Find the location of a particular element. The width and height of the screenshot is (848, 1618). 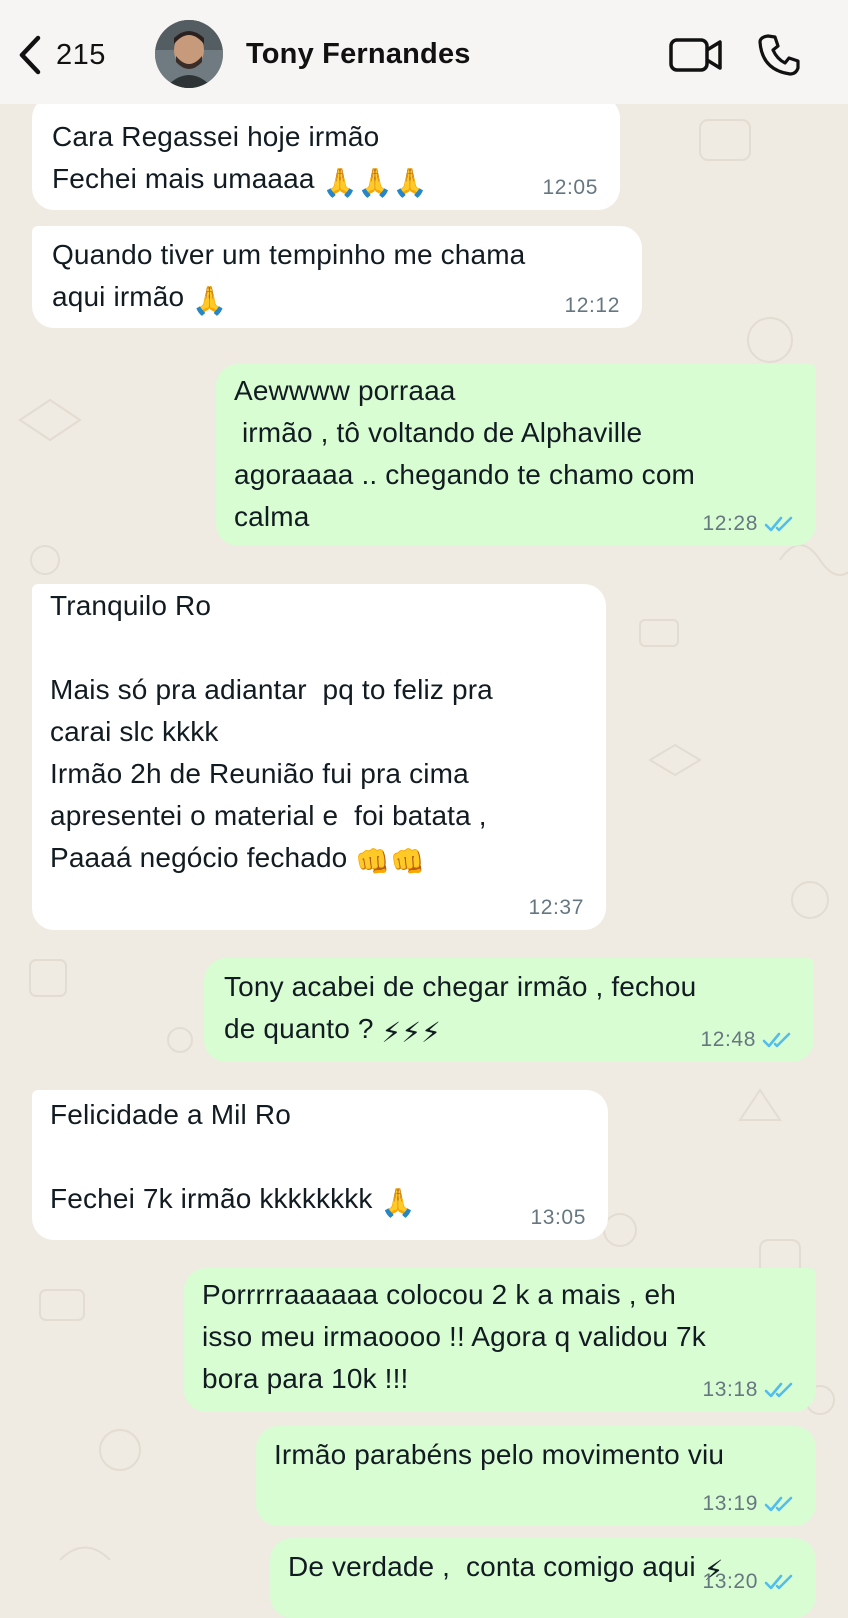

voice-call-button is located at coordinates (779, 57).